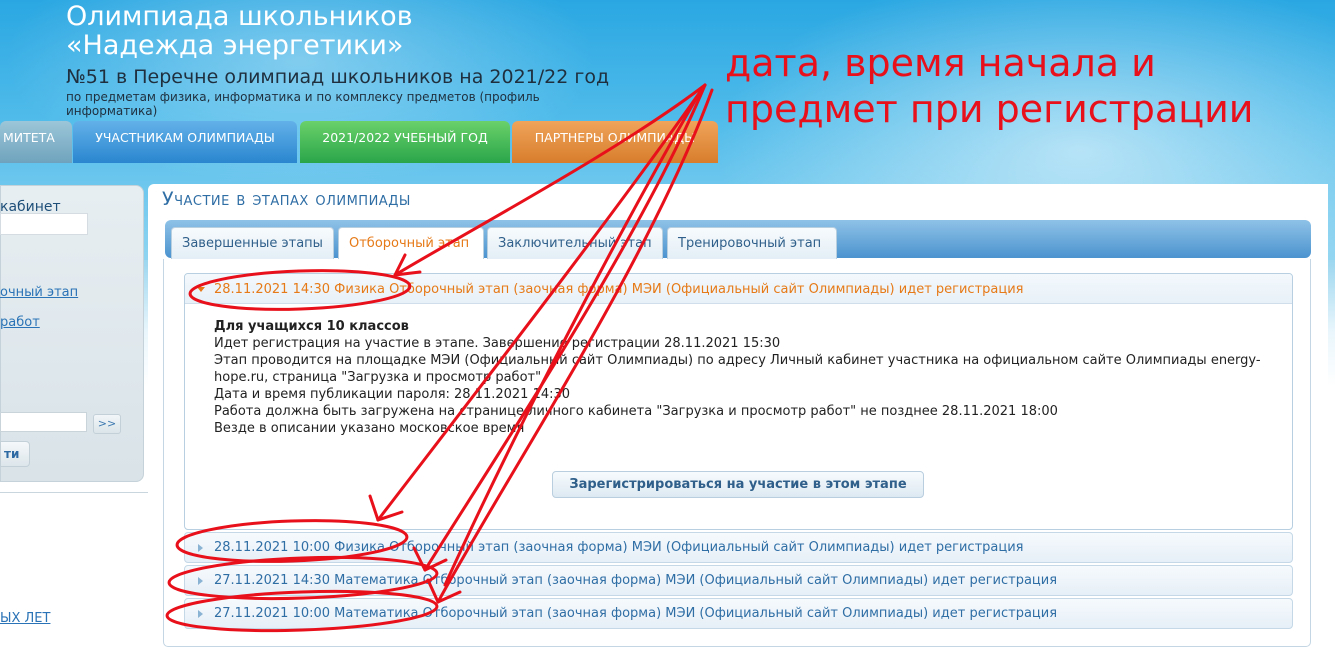  I want to click on sidebar-go-button: >>, so click(107, 424).